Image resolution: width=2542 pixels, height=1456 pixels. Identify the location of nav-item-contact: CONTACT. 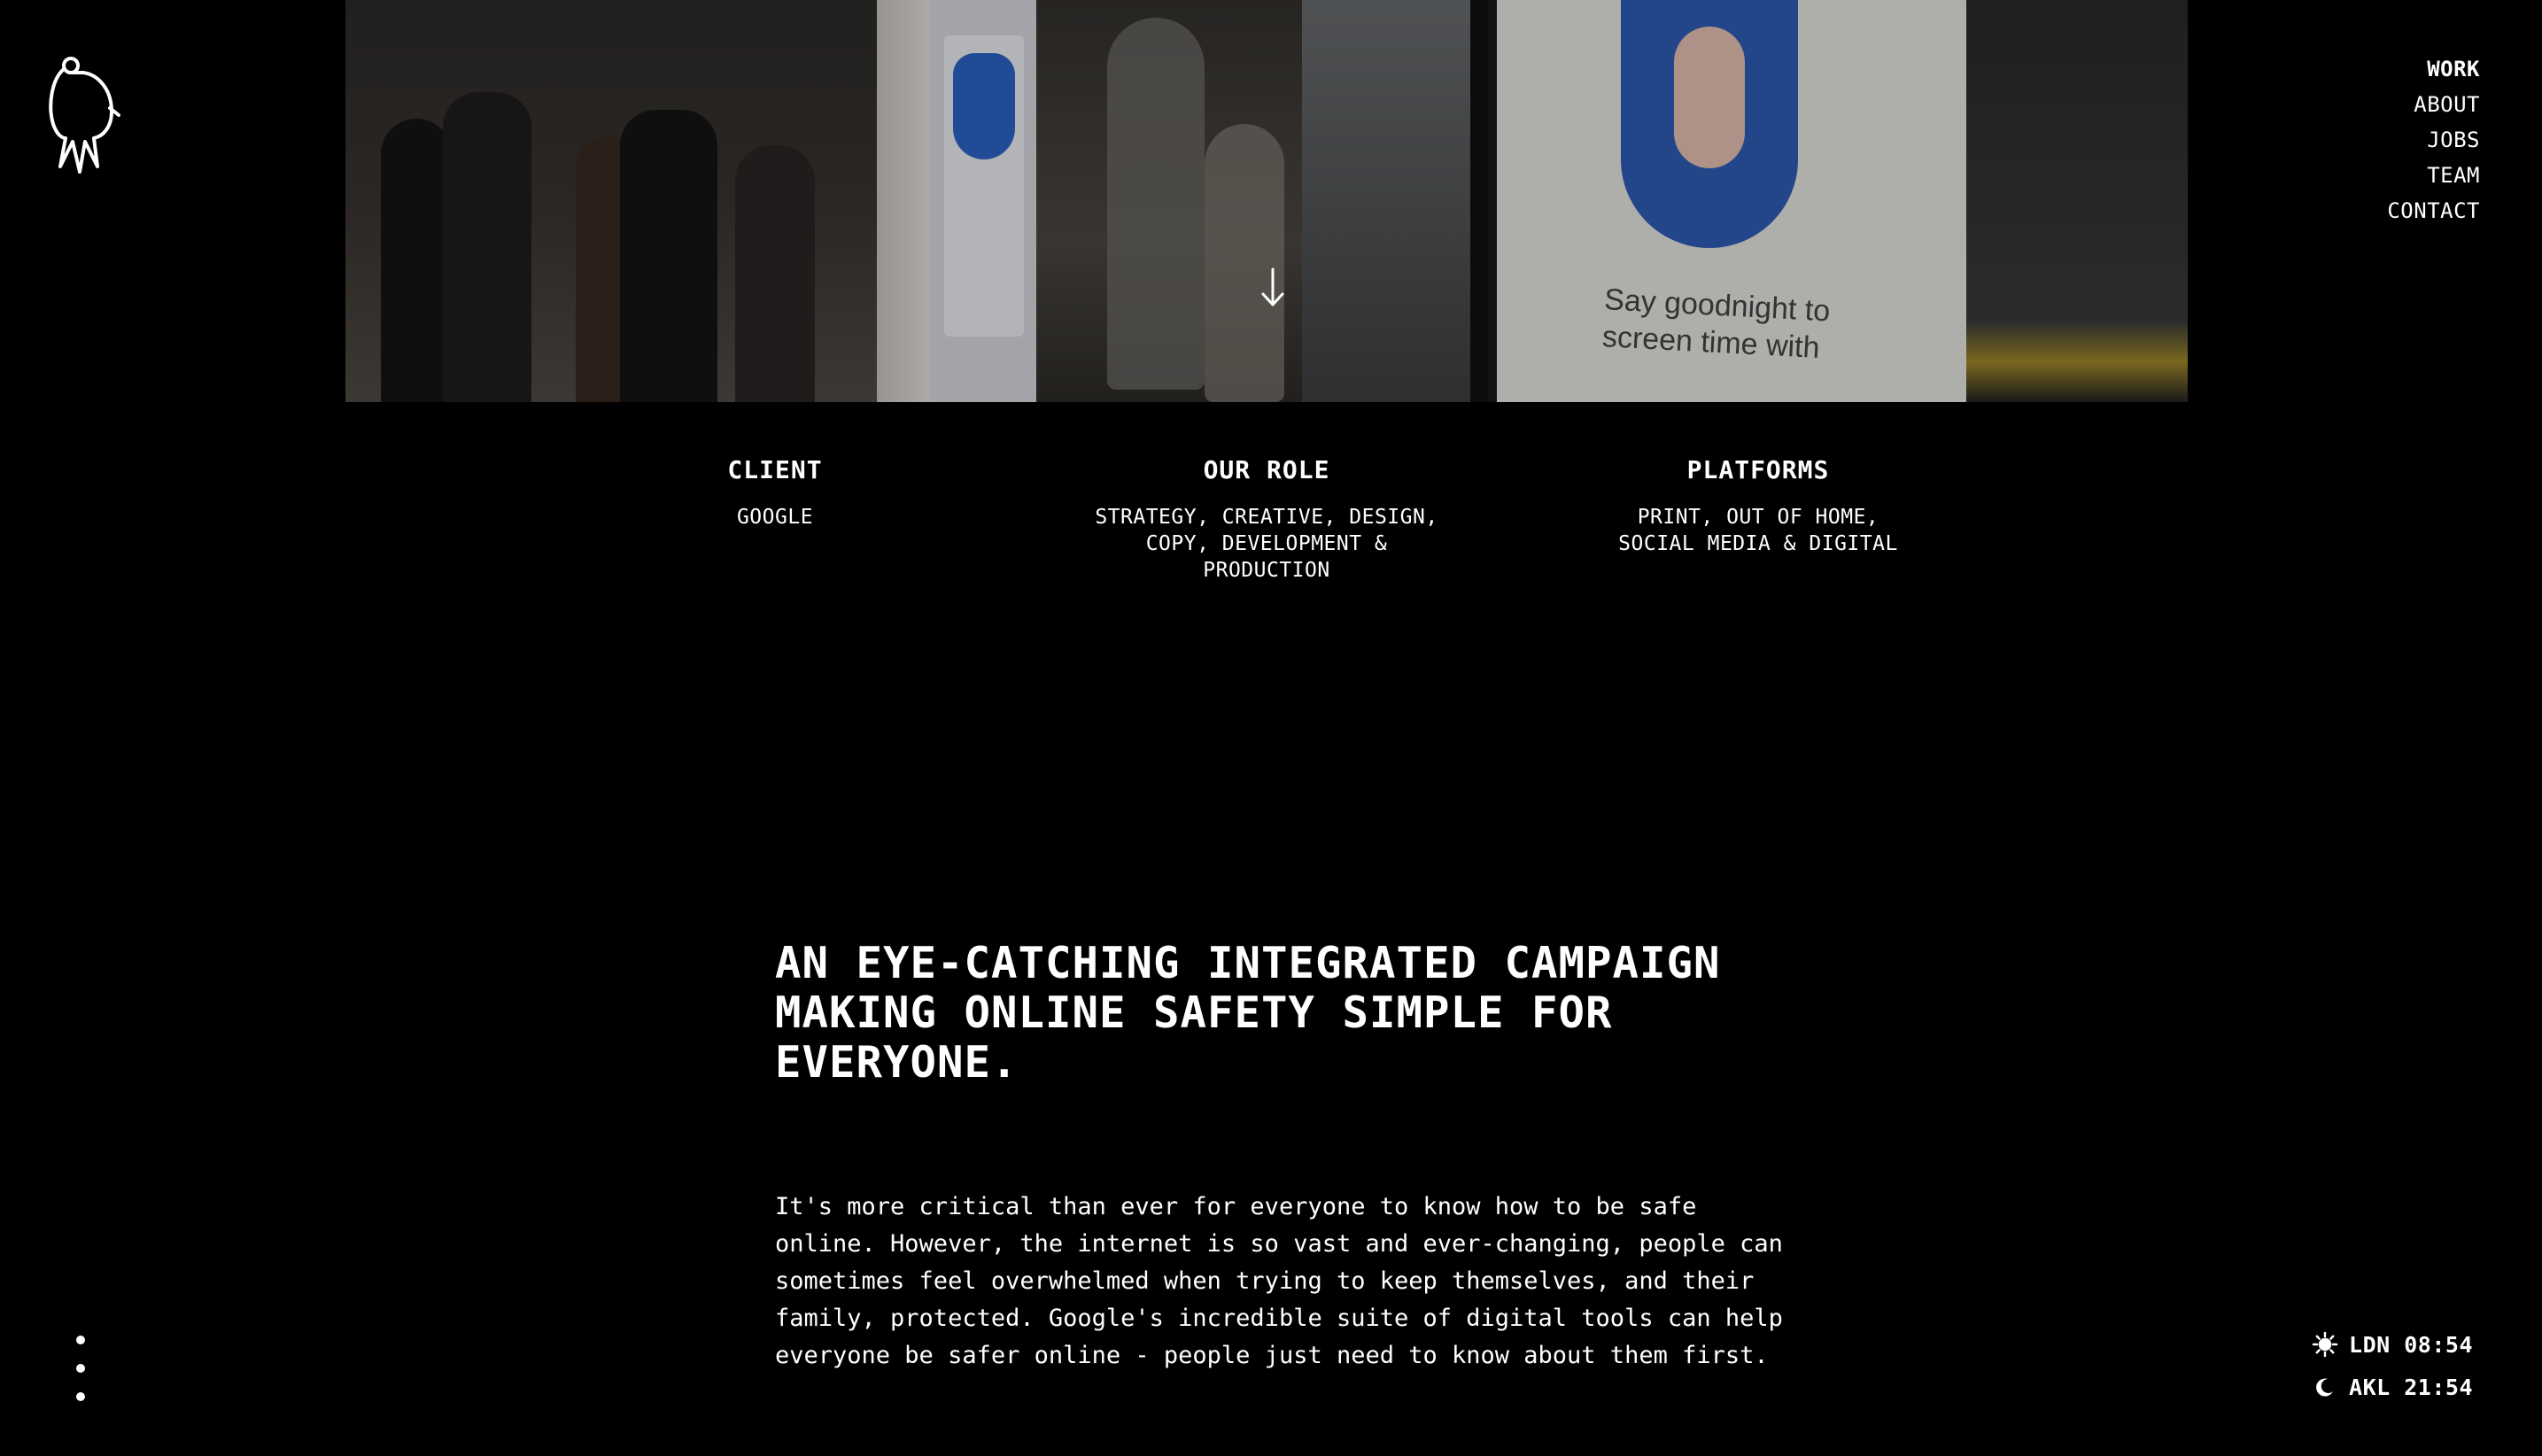
(2434, 210).